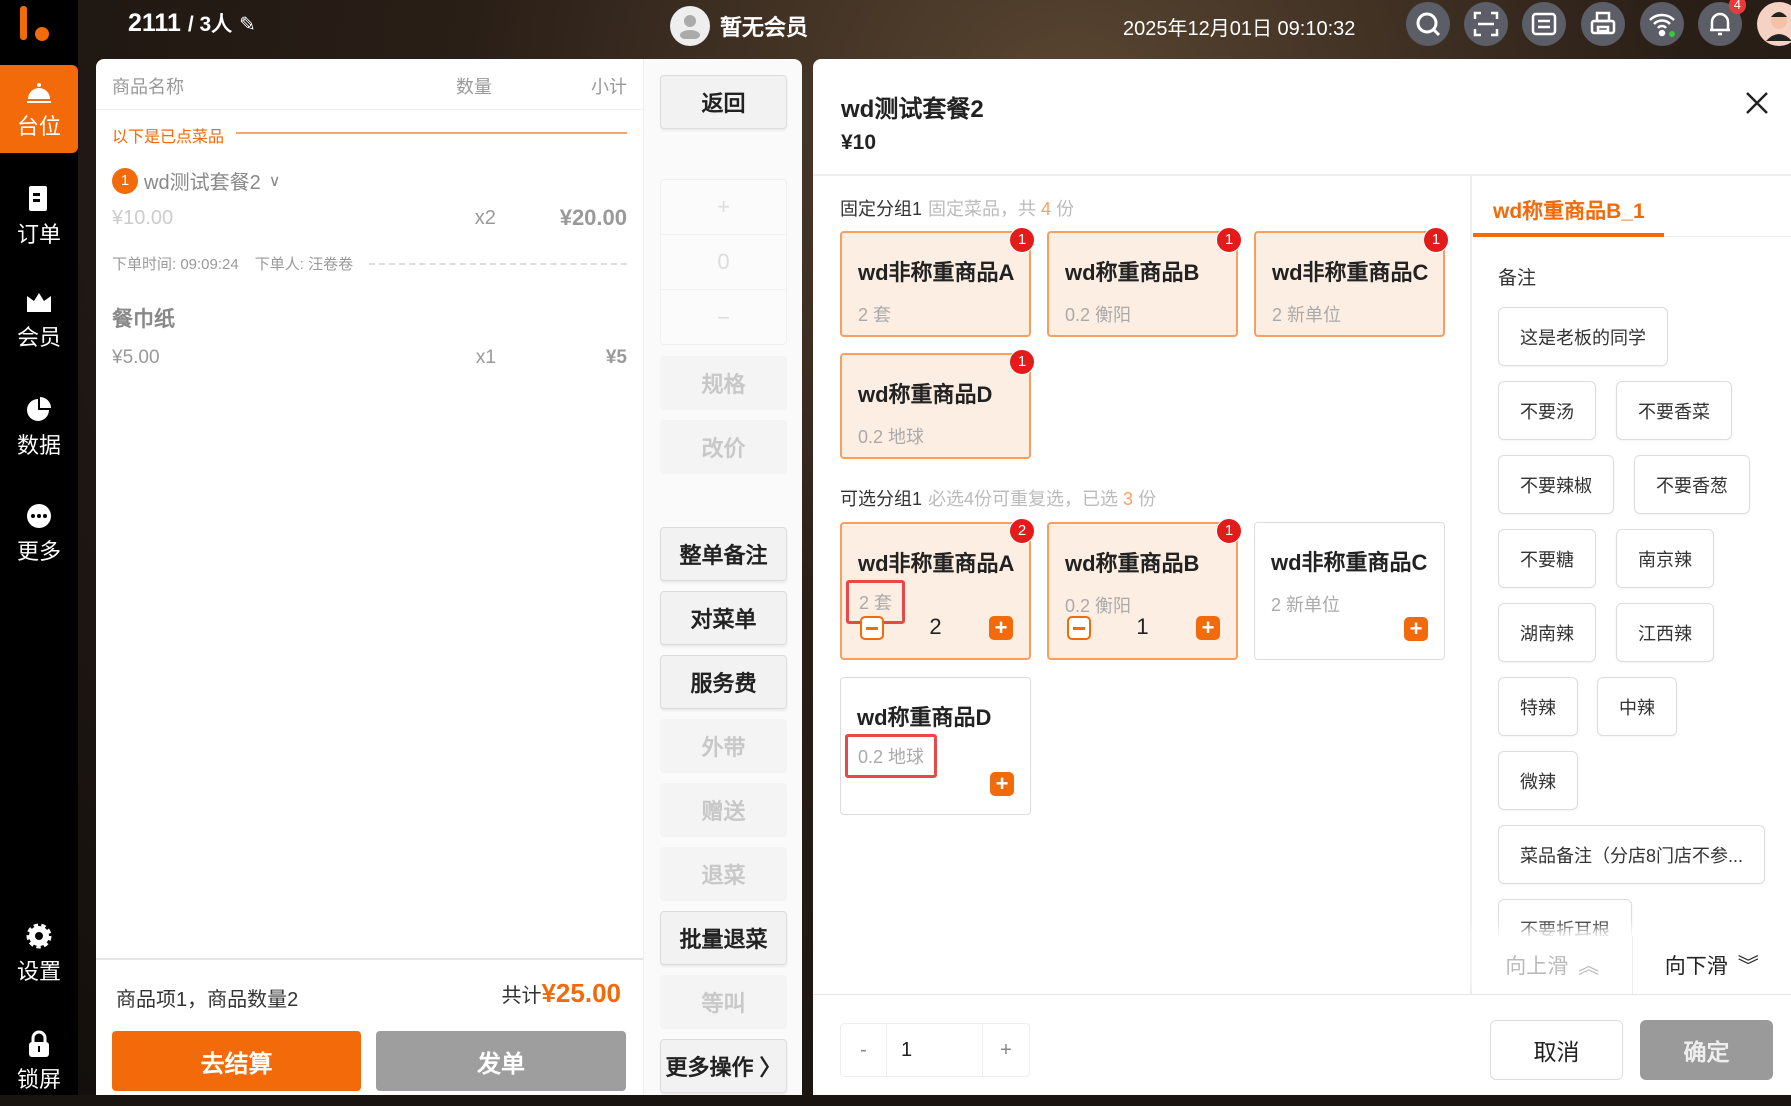  Describe the element at coordinates (723, 383) in the screenshot. I see `action-button: 规格` at that location.